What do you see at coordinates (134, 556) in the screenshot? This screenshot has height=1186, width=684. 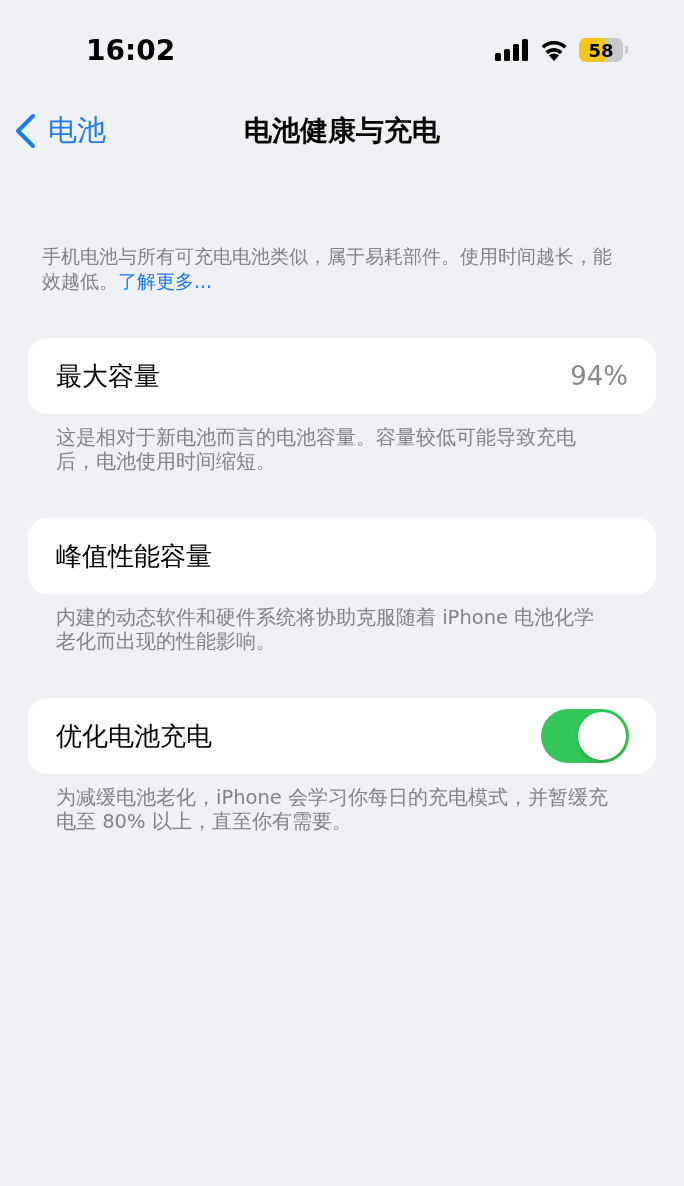 I see `row-label: 峰值性能容量` at bounding box center [134, 556].